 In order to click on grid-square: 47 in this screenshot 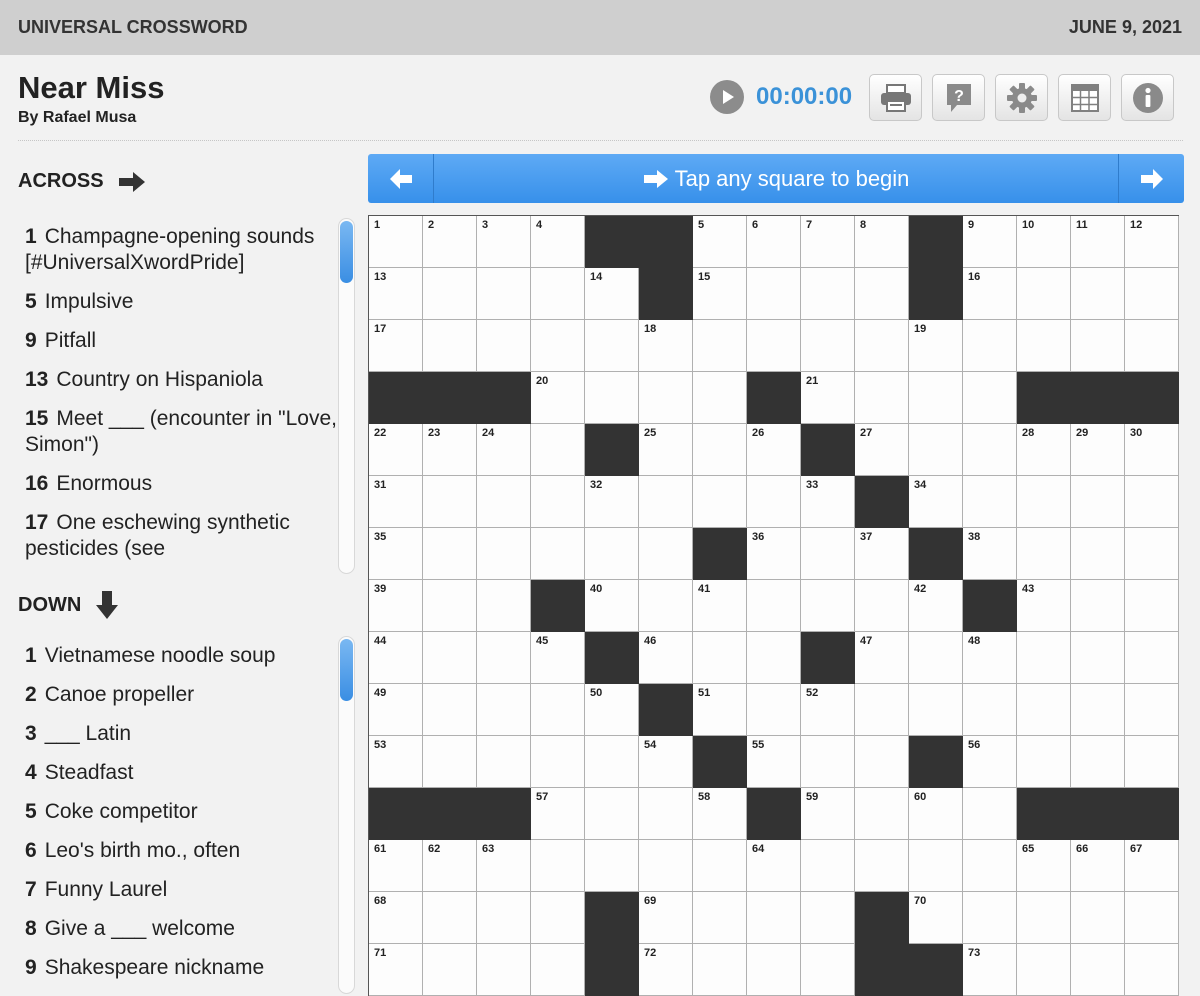, I will do `click(882, 658)`.